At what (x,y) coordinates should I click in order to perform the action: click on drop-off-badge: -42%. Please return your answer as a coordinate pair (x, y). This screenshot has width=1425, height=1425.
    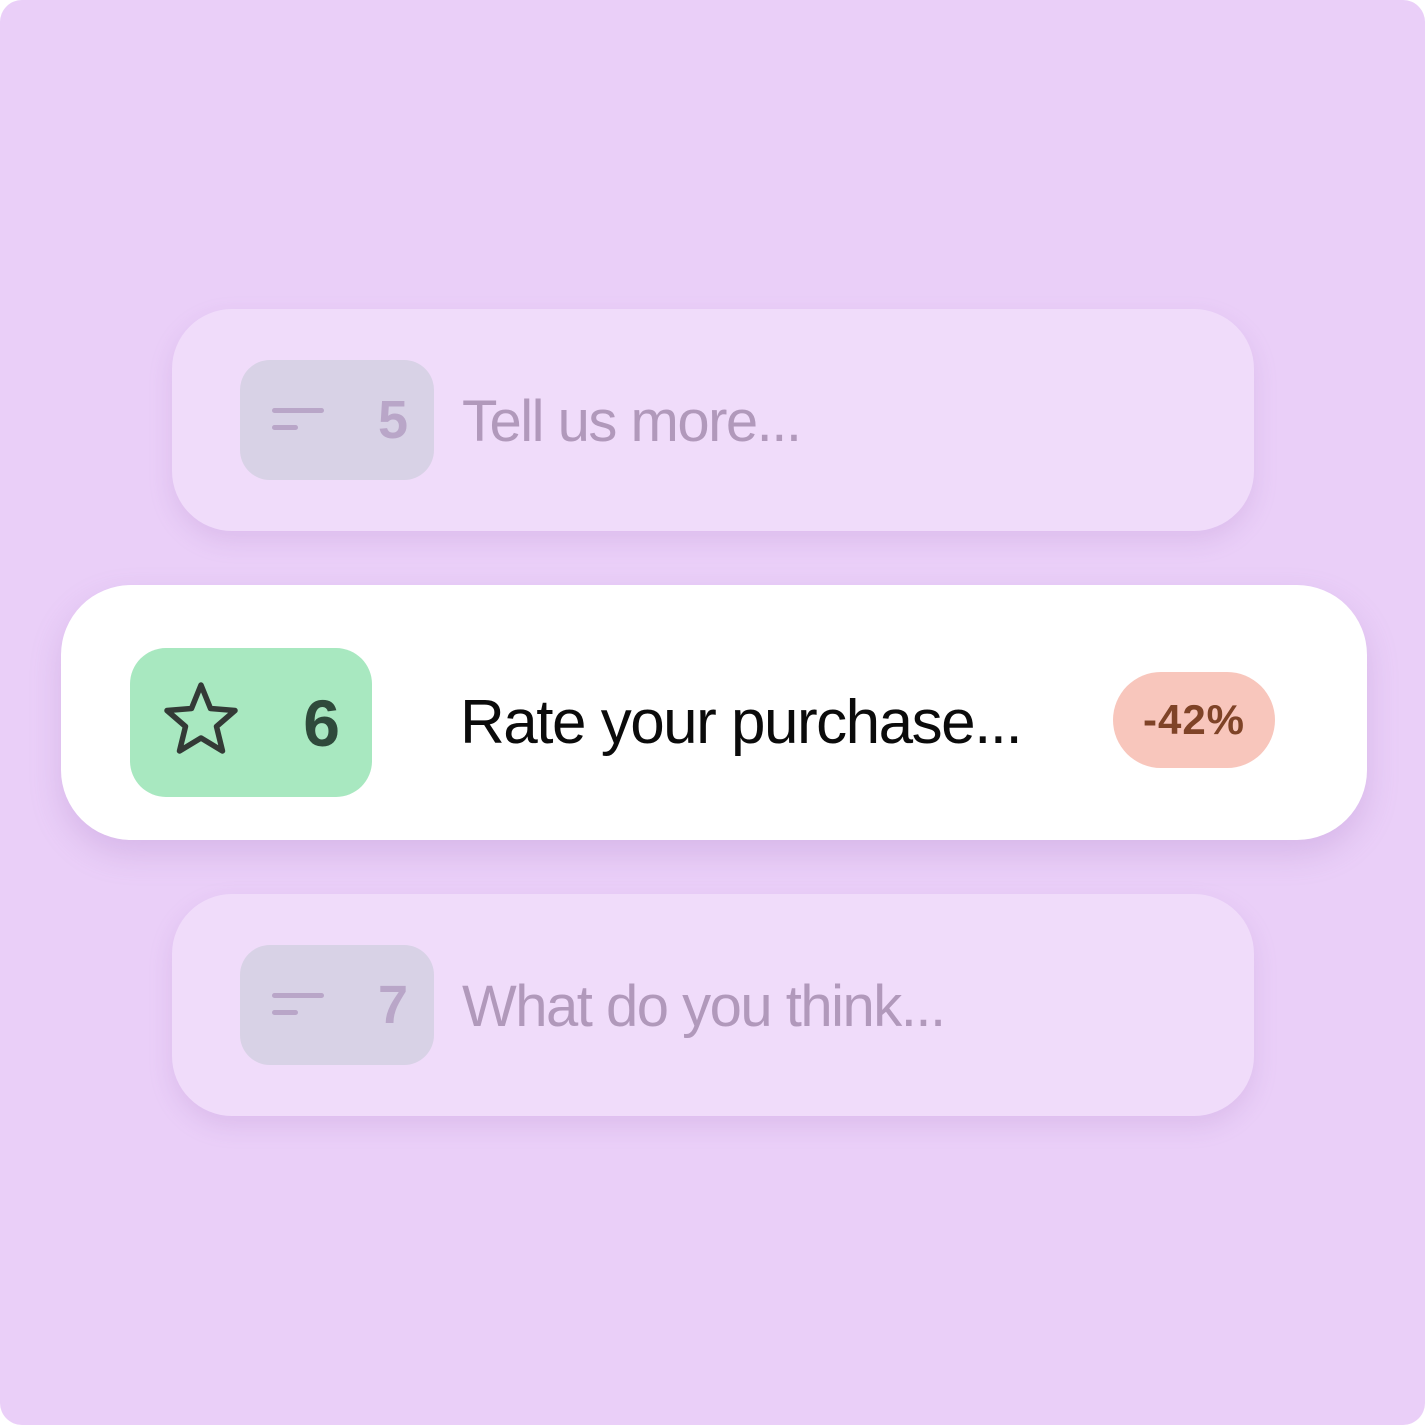
    Looking at the image, I should click on (1194, 720).